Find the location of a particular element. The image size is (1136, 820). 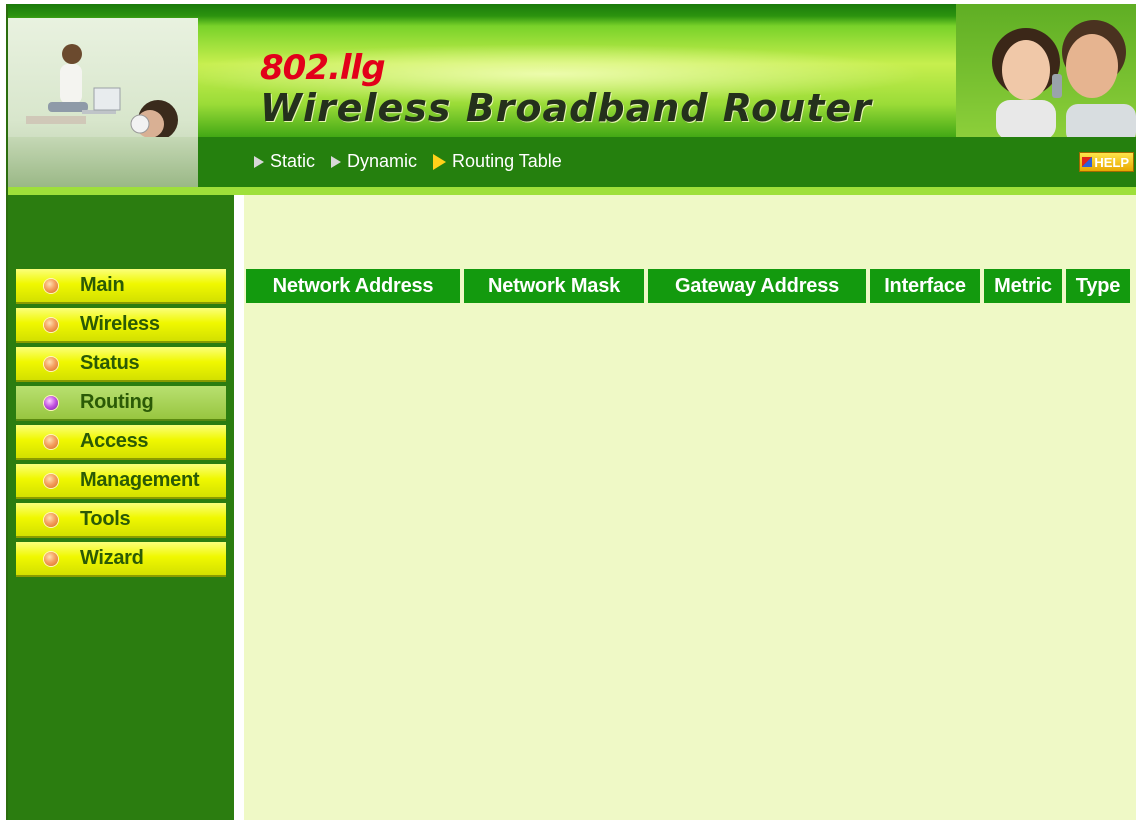

brand-model: 802.llg is located at coordinates (323, 68).